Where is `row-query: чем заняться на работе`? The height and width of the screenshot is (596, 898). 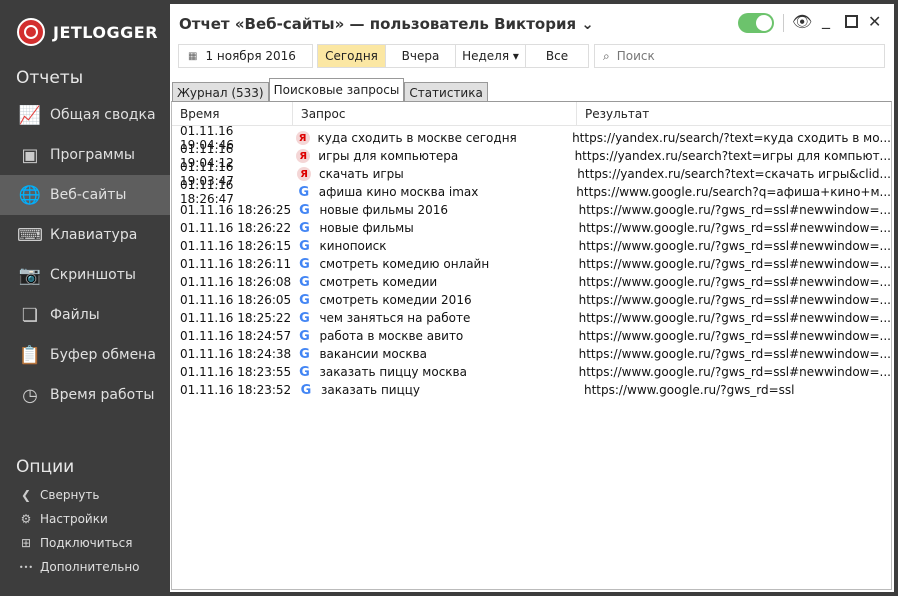 row-query: чем заняться на работе is located at coordinates (395, 318).